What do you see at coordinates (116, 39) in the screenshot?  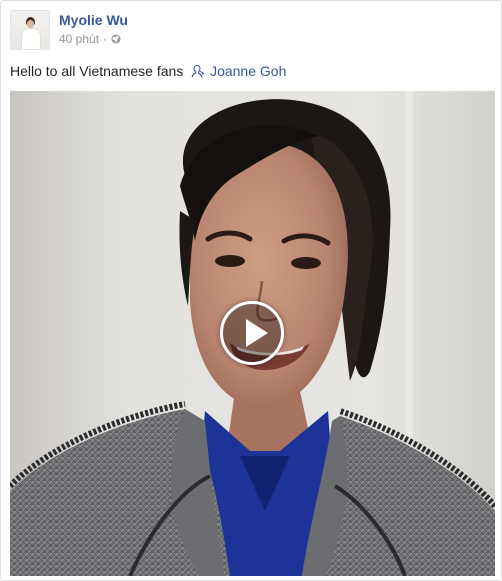 I see `globe-icon` at bounding box center [116, 39].